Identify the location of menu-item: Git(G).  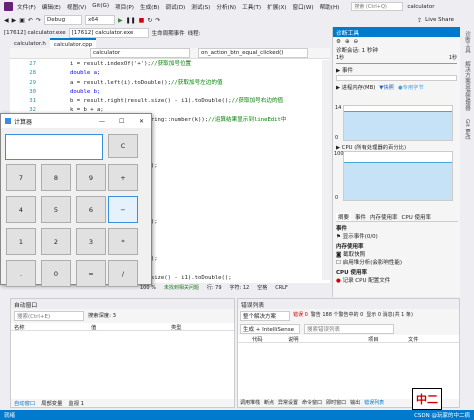
(100, 7).